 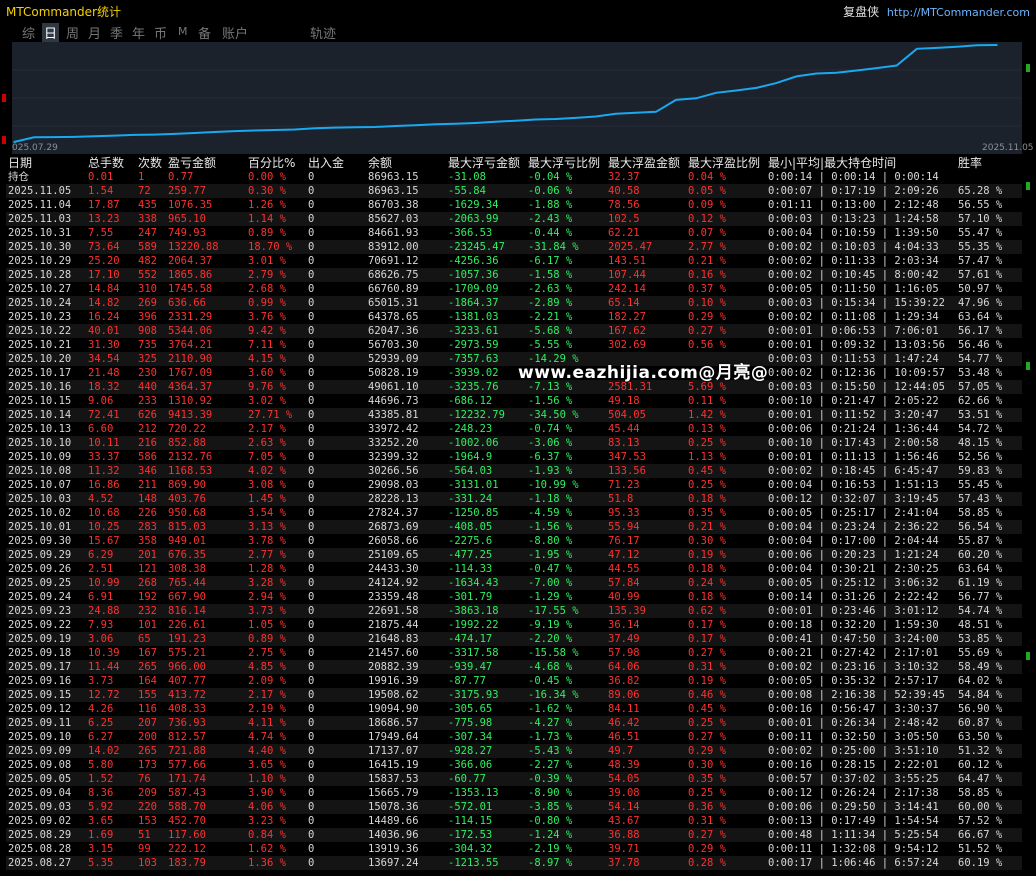 I want to click on column-header: 百分比%, so click(x=276, y=163).